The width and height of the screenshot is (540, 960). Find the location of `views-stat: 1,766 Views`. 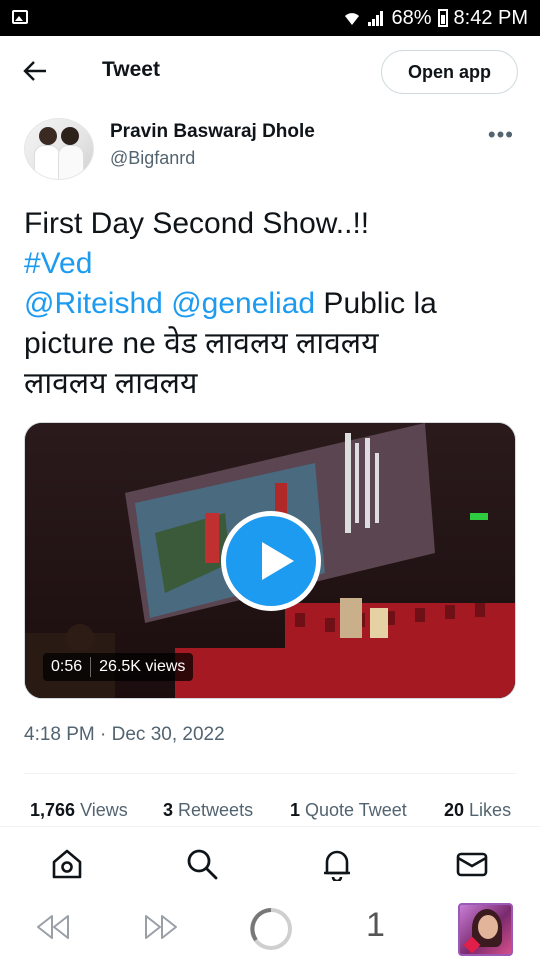

views-stat: 1,766 Views is located at coordinates (79, 810).